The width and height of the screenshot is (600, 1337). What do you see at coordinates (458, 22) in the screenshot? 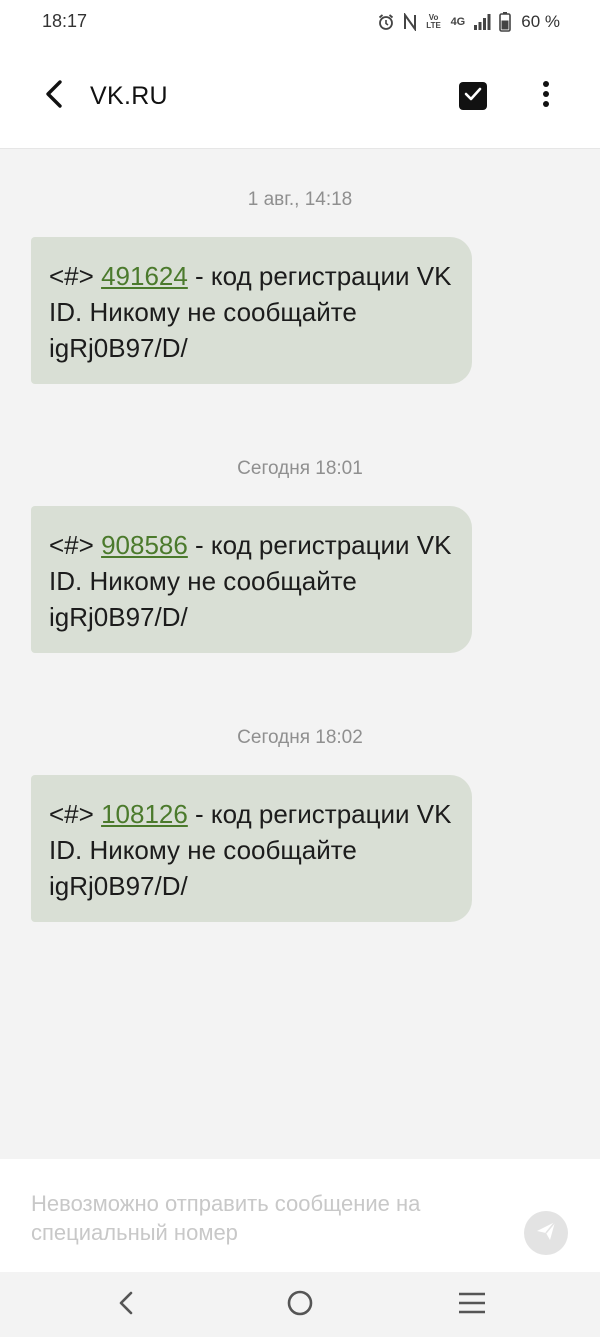
I see `4g-icon: 4G` at bounding box center [458, 22].